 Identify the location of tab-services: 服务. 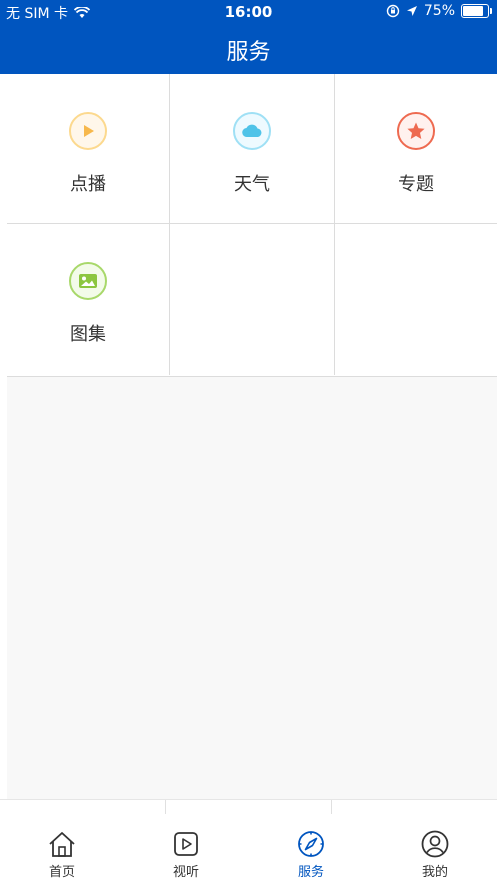
(311, 855).